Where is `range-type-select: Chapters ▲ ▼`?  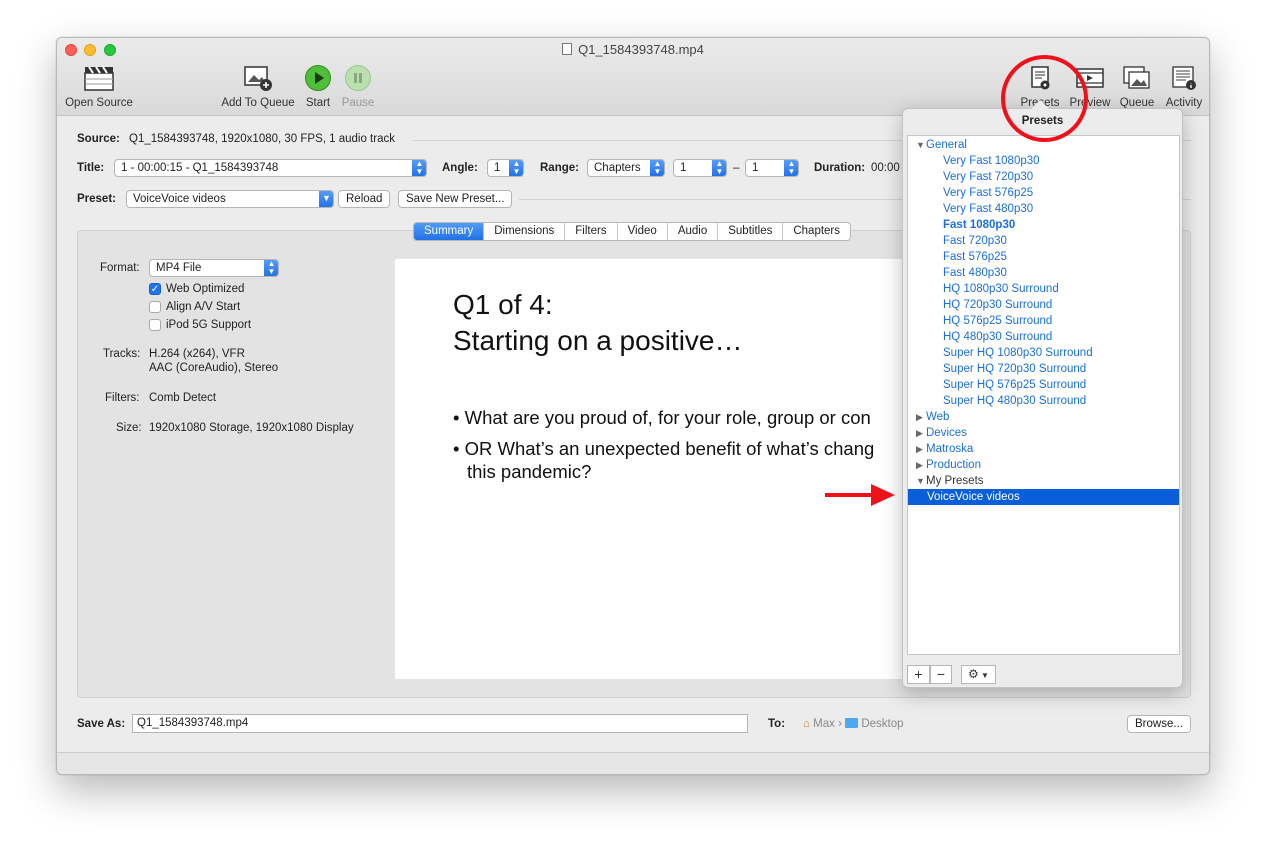
range-type-select: Chapters ▲ ▼ is located at coordinates (626, 168).